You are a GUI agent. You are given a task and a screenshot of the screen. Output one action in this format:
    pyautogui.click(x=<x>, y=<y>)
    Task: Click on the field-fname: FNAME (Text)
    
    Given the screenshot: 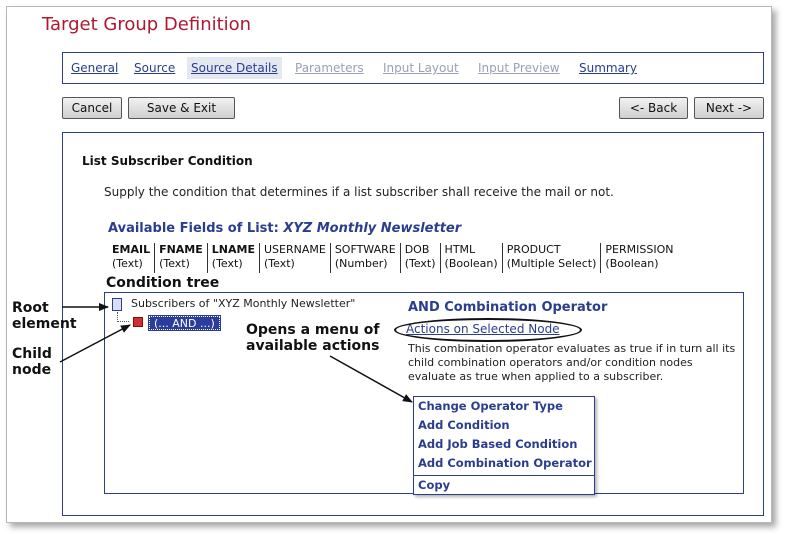 What is the action you would take?
    pyautogui.click(x=181, y=258)
    